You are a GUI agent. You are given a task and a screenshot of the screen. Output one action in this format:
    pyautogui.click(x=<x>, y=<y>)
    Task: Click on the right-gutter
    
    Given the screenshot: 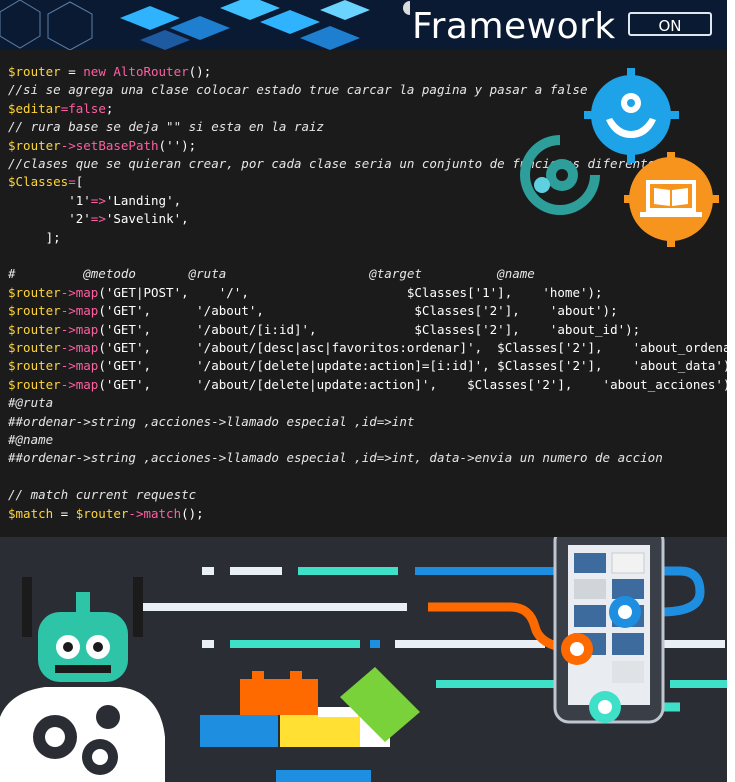 What is the action you would take?
    pyautogui.click(x=731, y=391)
    